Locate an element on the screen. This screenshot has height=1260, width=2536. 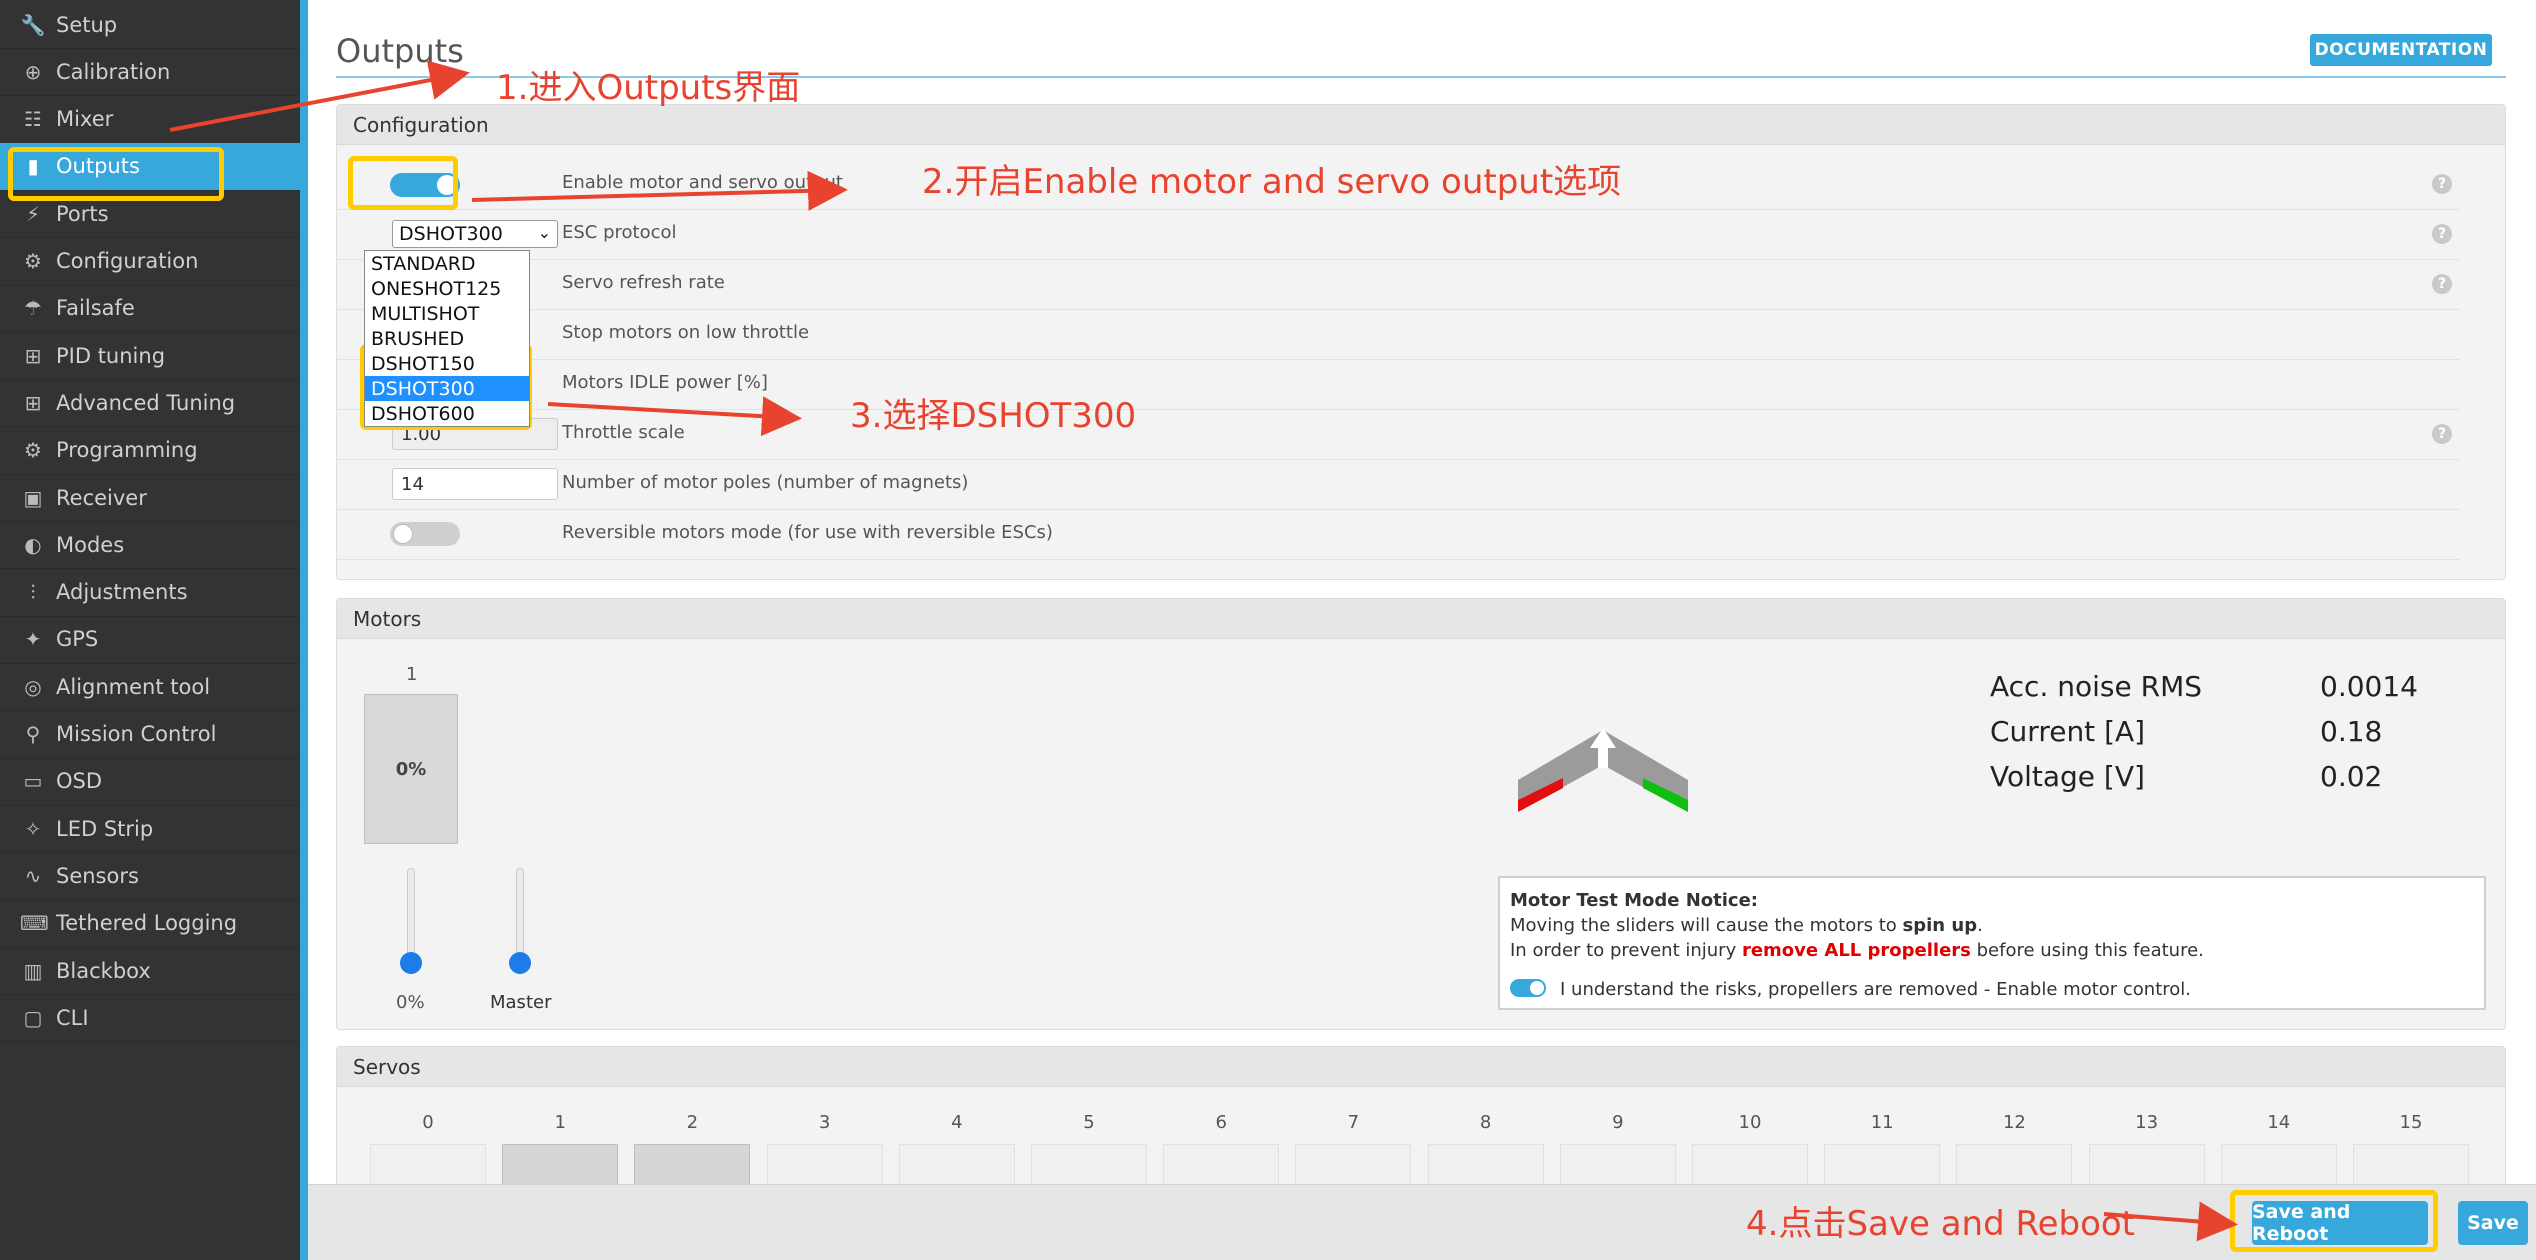
servo-number: 4 is located at coordinates (957, 1122).